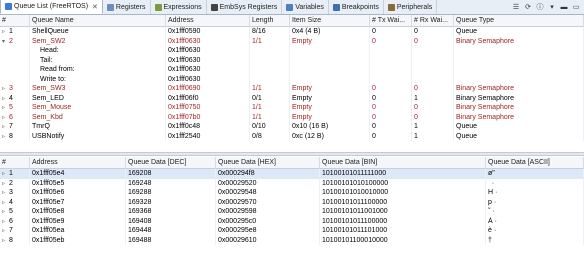 The height and width of the screenshot is (268, 584). Describe the element at coordinates (564, 7) in the screenshot. I see `minimize-icon: ▬` at that location.